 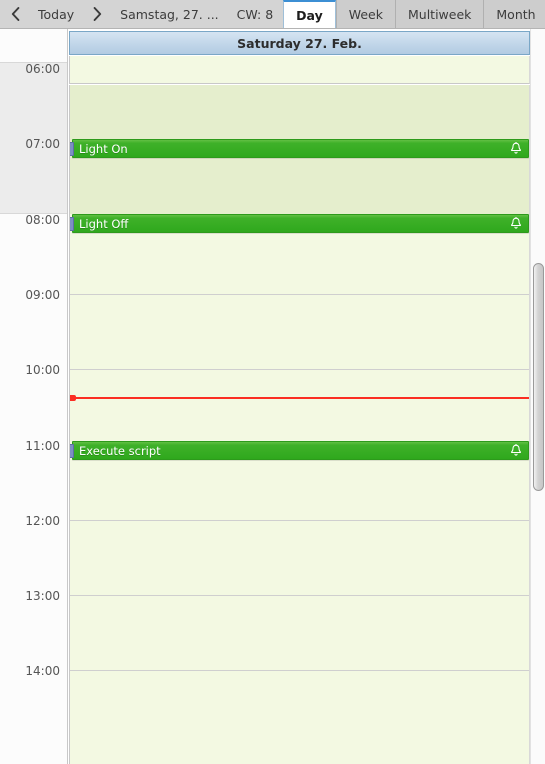 I want to click on current-time-indicator, so click(x=299, y=398).